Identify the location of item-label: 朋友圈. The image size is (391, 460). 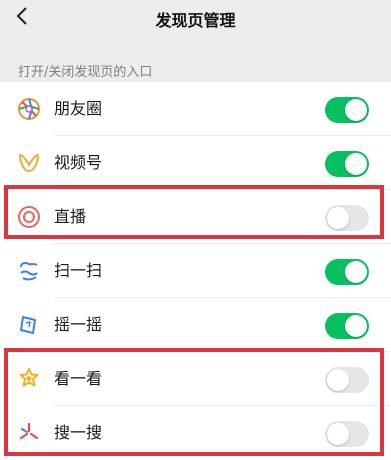
(78, 108).